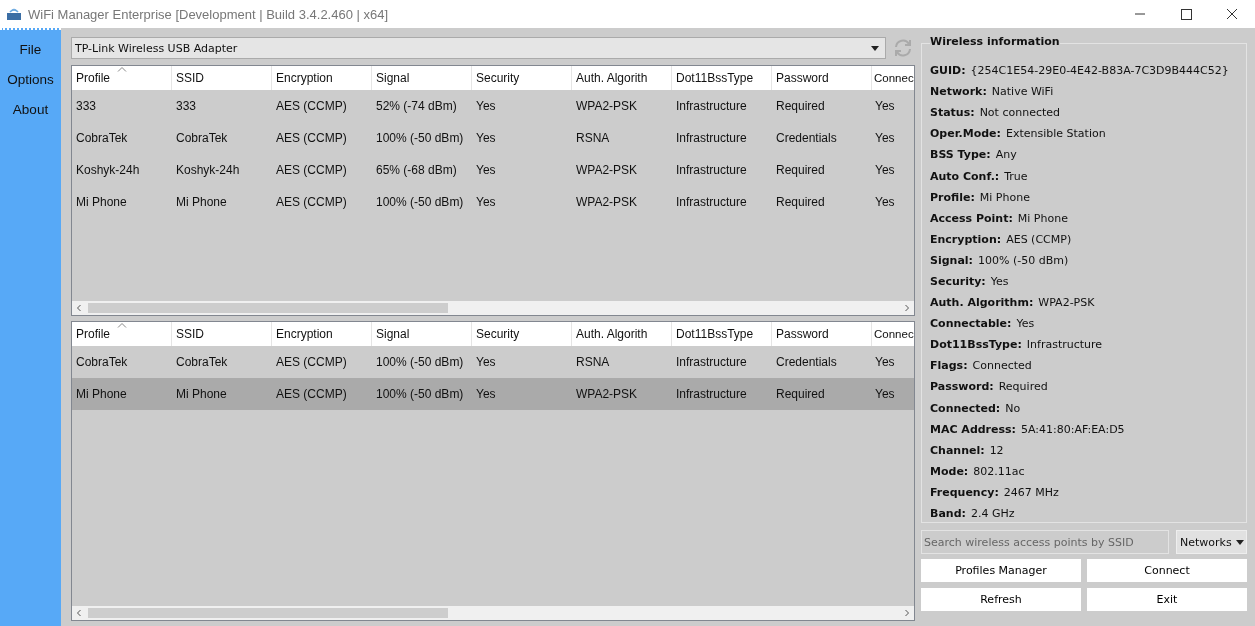 The width and height of the screenshot is (1255, 626). I want to click on info-value: Extensible Station, so click(1055, 134).